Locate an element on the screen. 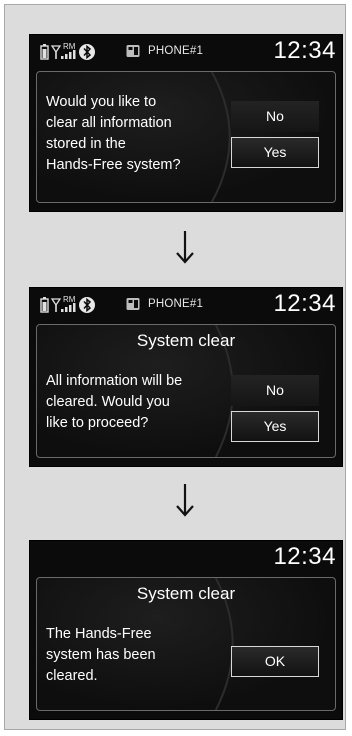 The image size is (352, 736). ok-button: OK is located at coordinates (275, 661).